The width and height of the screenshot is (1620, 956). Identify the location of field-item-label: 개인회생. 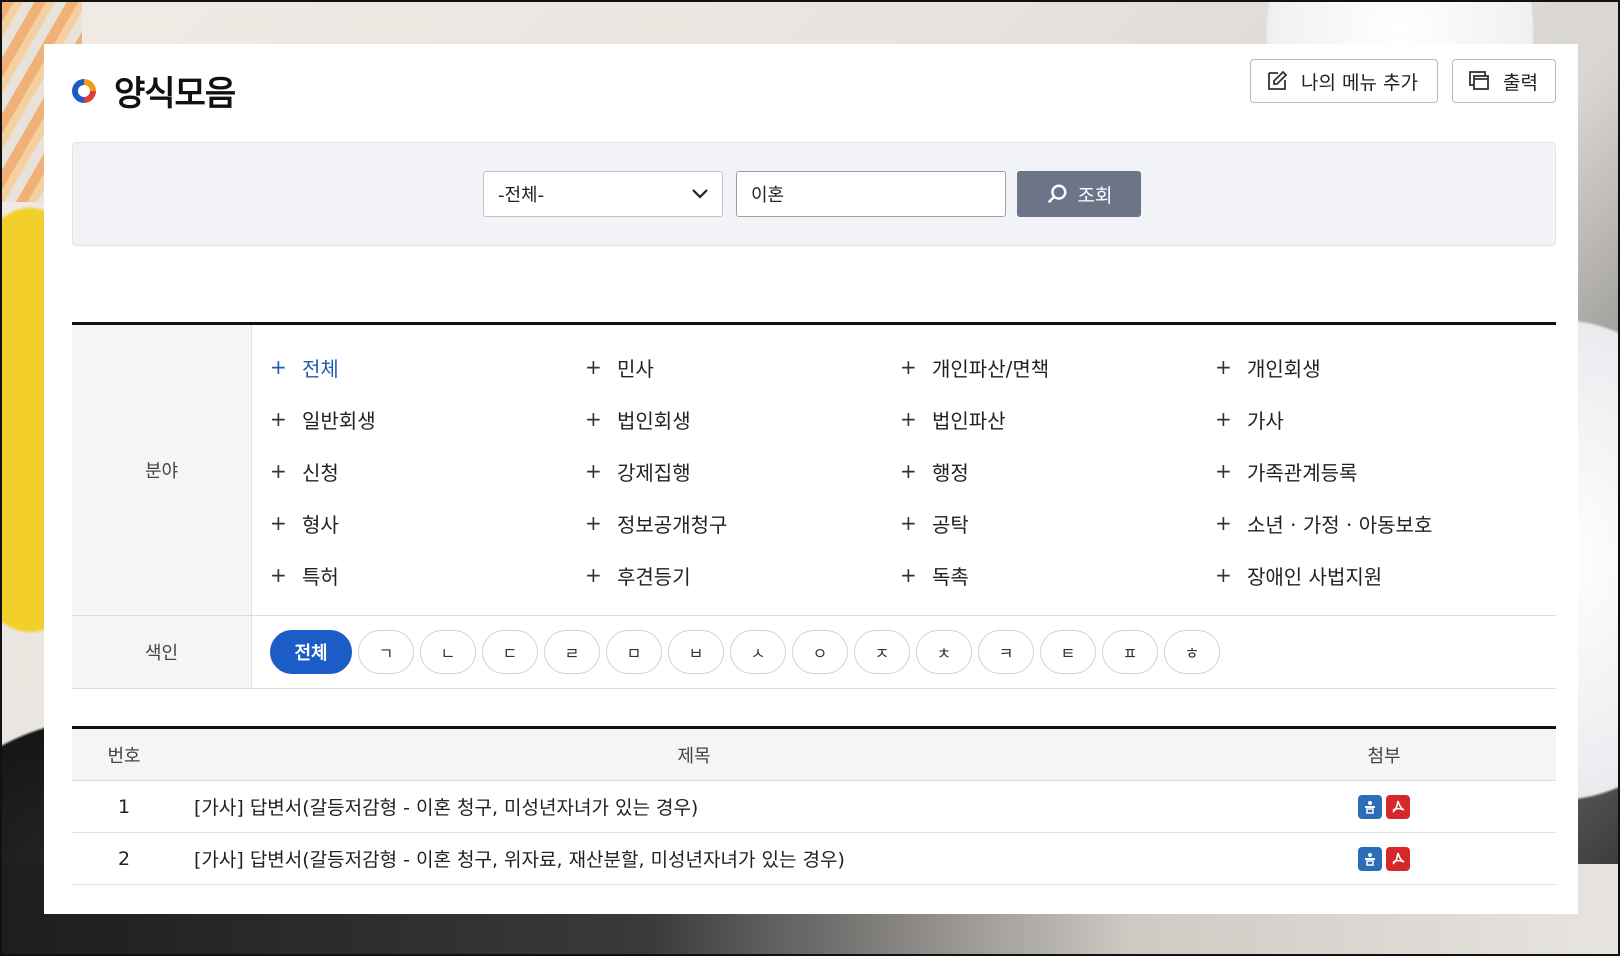
(1284, 368).